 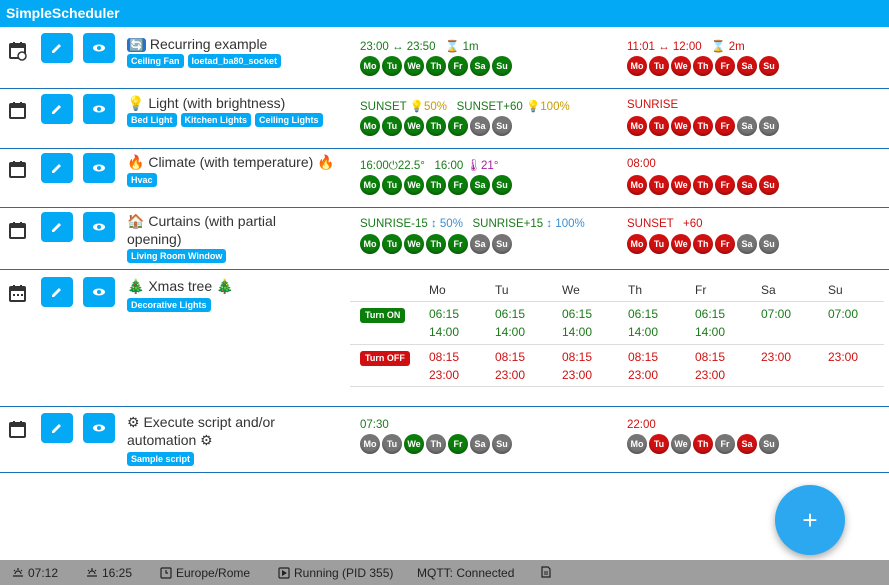 What do you see at coordinates (136, 286) in the screenshot?
I see `tree-icon: 🎄` at bounding box center [136, 286].